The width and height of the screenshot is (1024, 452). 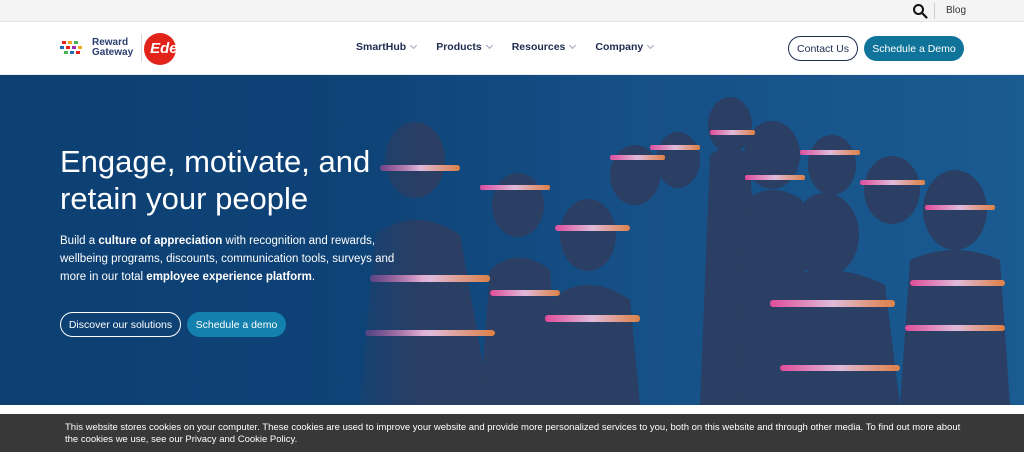 What do you see at coordinates (313, 277) in the screenshot?
I see `hero-sub-part-3: .` at bounding box center [313, 277].